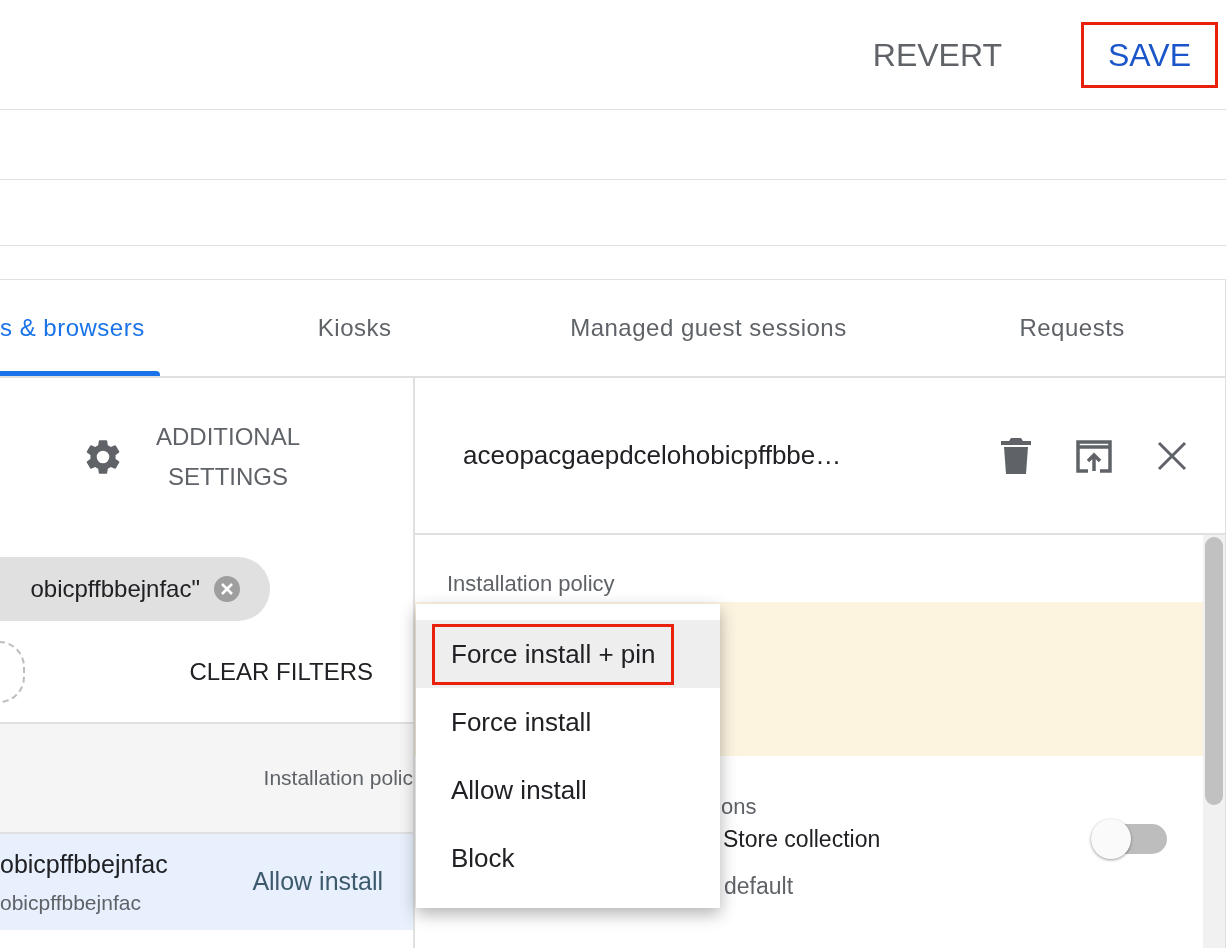  What do you see at coordinates (531, 584) in the screenshot?
I see `section-label: Installation policy` at bounding box center [531, 584].